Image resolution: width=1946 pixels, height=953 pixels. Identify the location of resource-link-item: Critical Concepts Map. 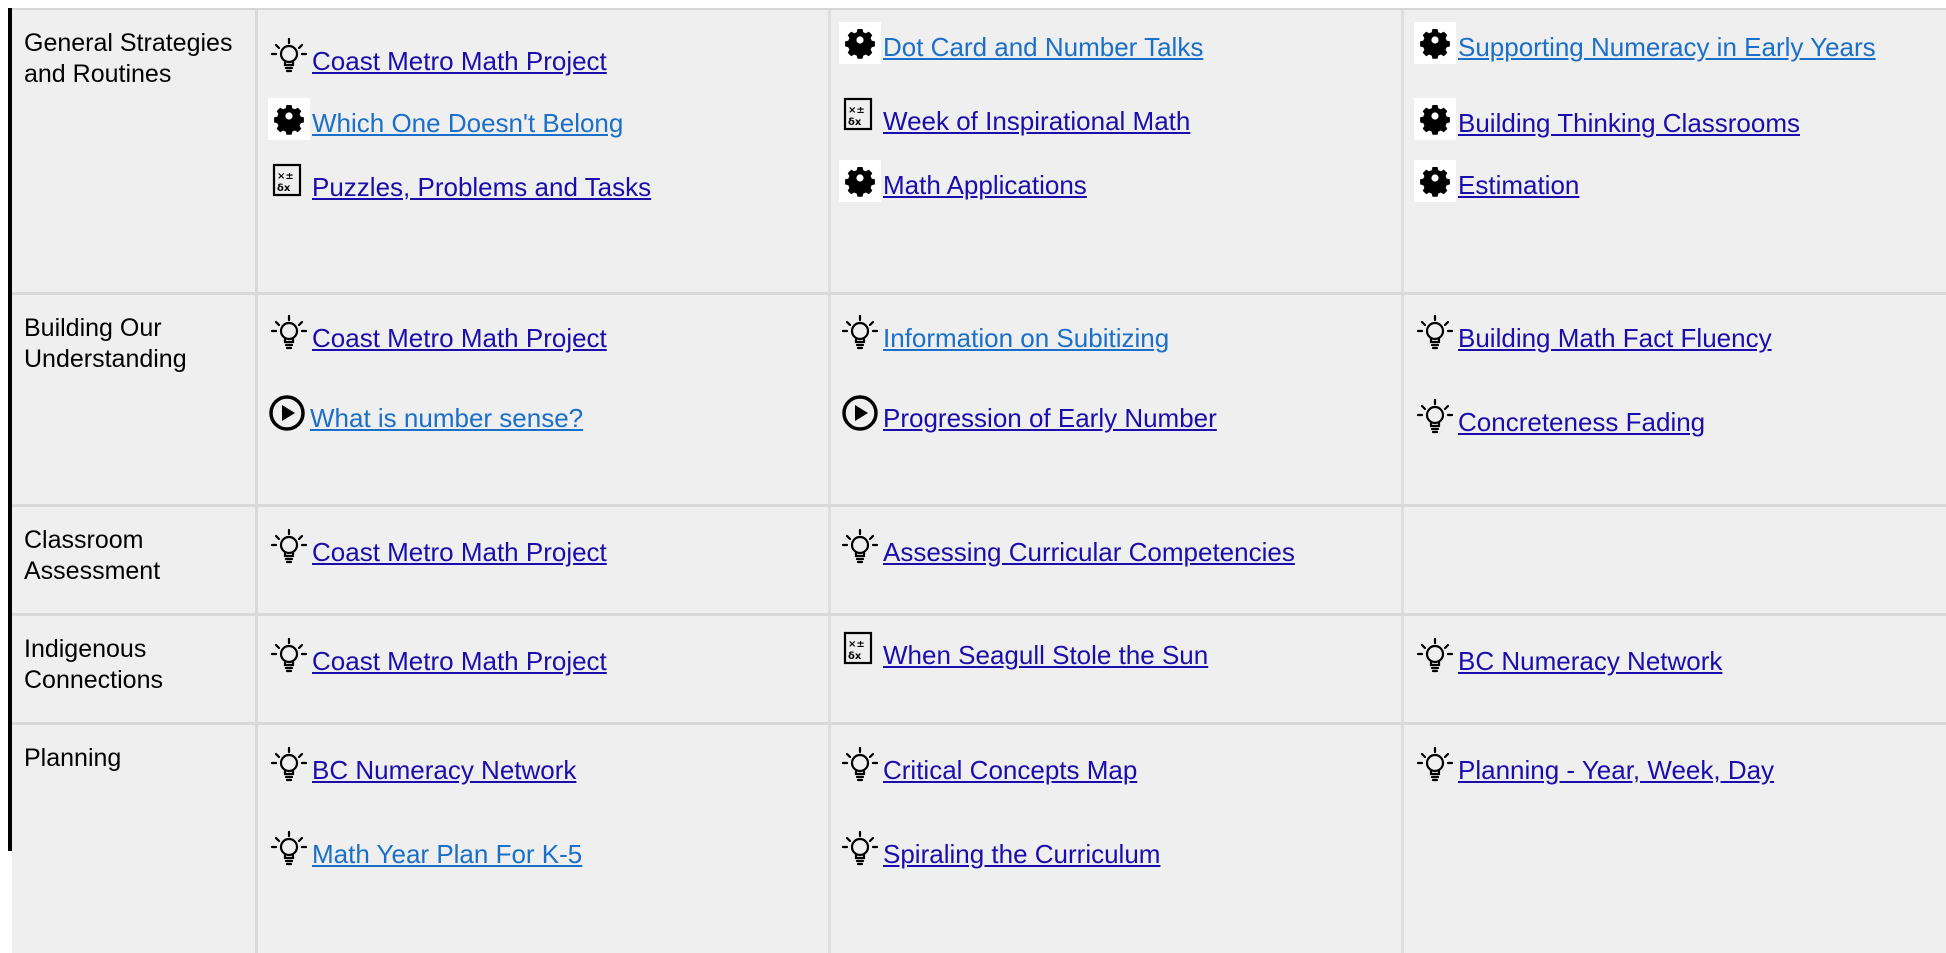
(988, 766).